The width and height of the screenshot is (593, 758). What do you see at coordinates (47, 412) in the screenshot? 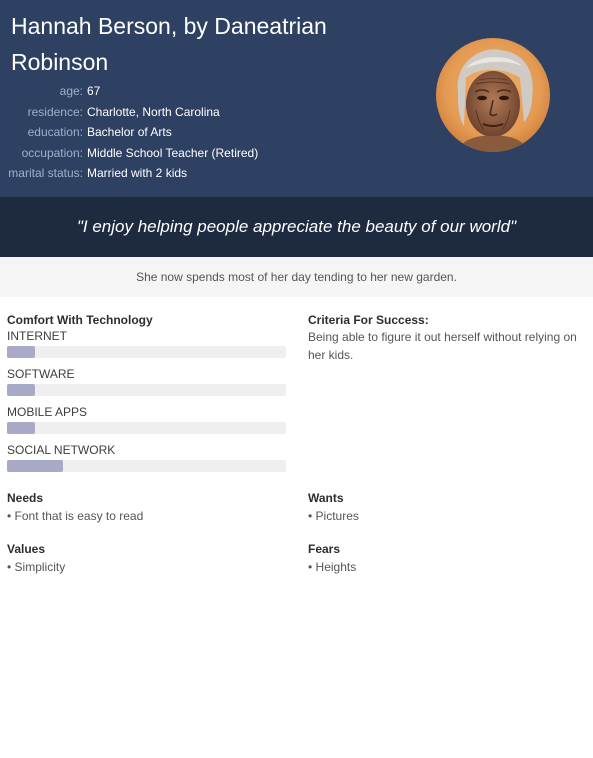
I see `comfort-label: MOBILE APPS` at bounding box center [47, 412].